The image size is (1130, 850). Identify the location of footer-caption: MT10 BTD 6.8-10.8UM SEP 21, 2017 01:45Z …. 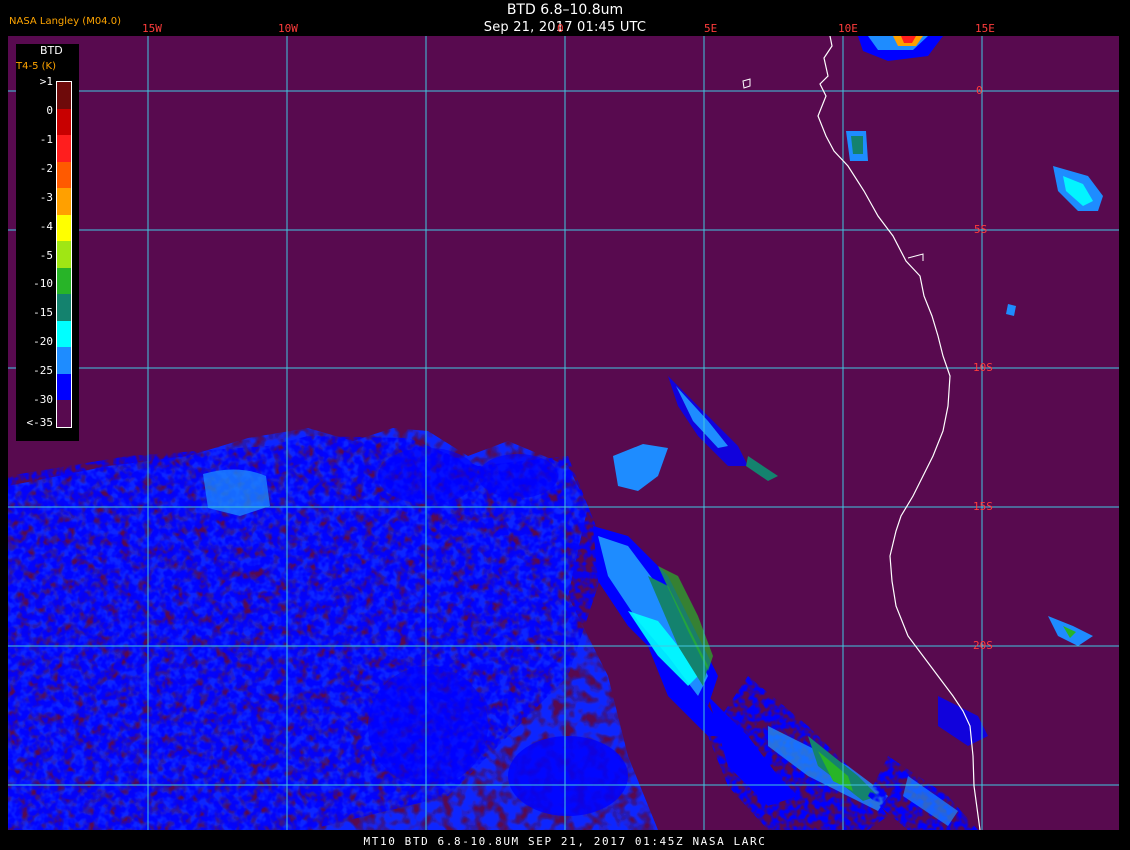
(565, 841).